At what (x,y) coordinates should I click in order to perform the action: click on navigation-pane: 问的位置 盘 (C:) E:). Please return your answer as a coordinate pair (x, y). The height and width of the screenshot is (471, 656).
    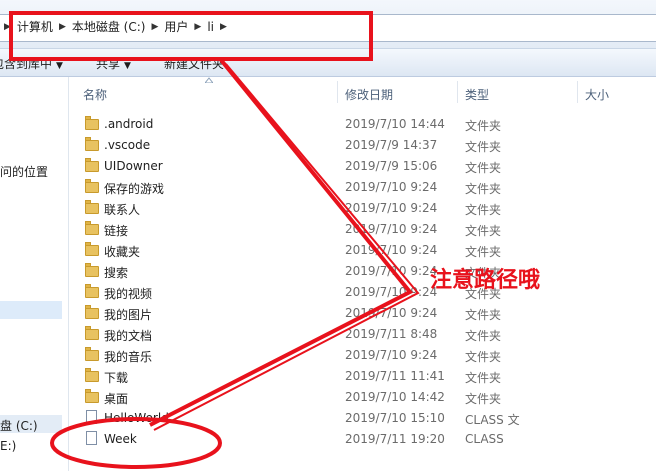
    Looking at the image, I should click on (34, 274).